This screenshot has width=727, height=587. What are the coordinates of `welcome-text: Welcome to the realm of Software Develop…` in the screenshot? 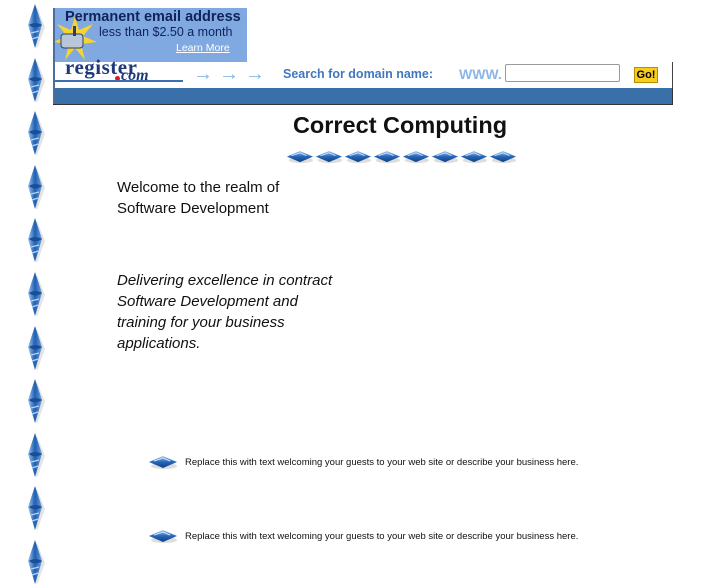 It's located at (198, 198).